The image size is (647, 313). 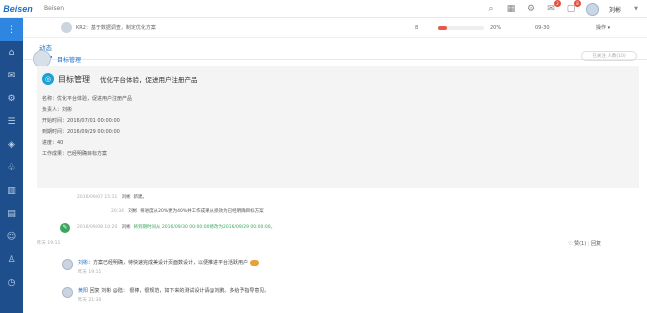 I want to click on log-entry: 20:34 刘彬 将进度从20%更为40%并工作成果从损效为已经明确目标方案, so click(x=187, y=211).